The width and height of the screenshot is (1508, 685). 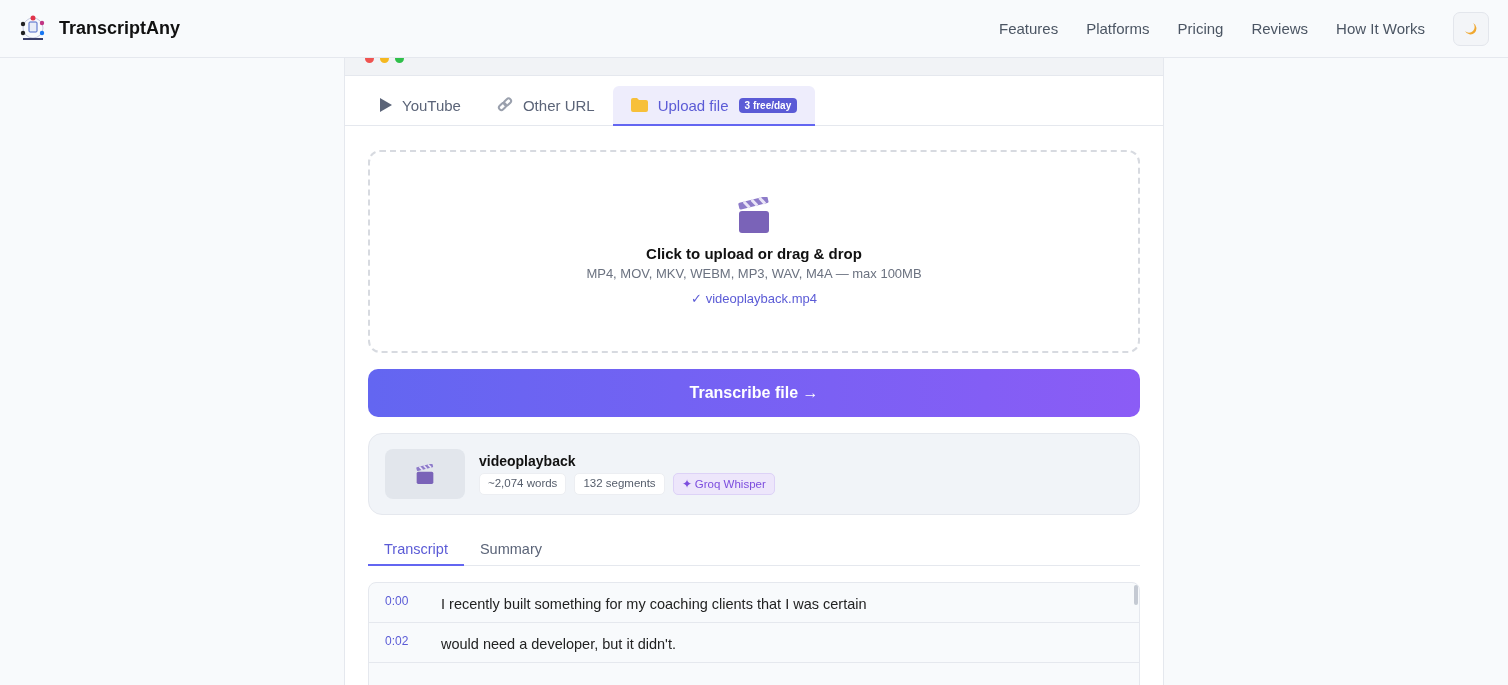 I want to click on segment-text: would need a developer, but it didn't., so click(x=558, y=644).